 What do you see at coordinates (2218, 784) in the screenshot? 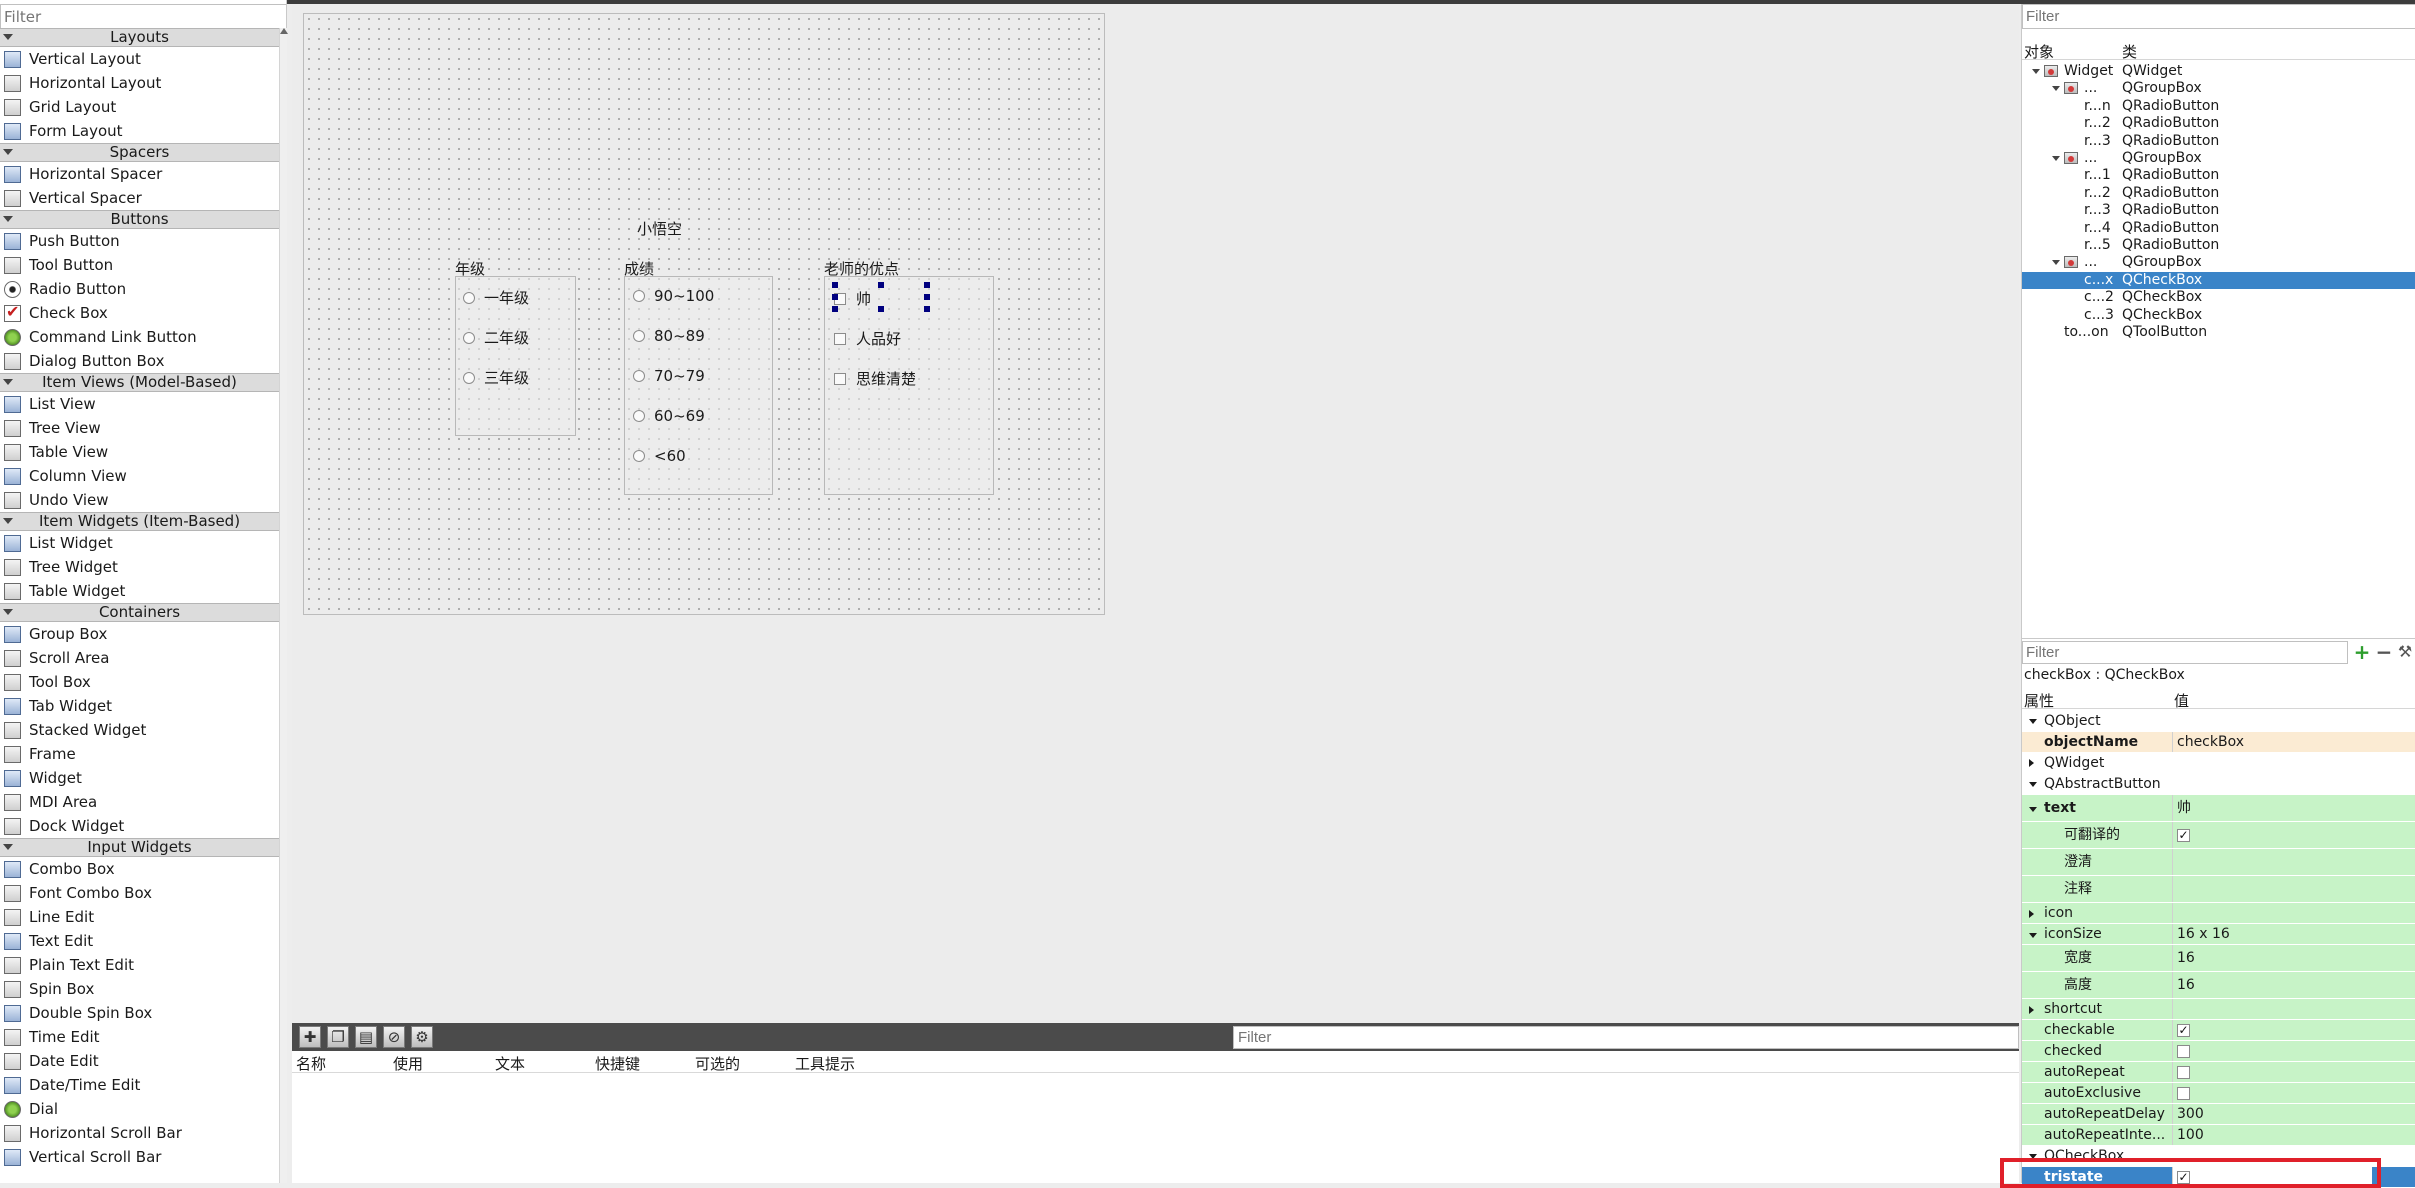
I see `property-row-qabstractbutton: QAbstractButton` at bounding box center [2218, 784].